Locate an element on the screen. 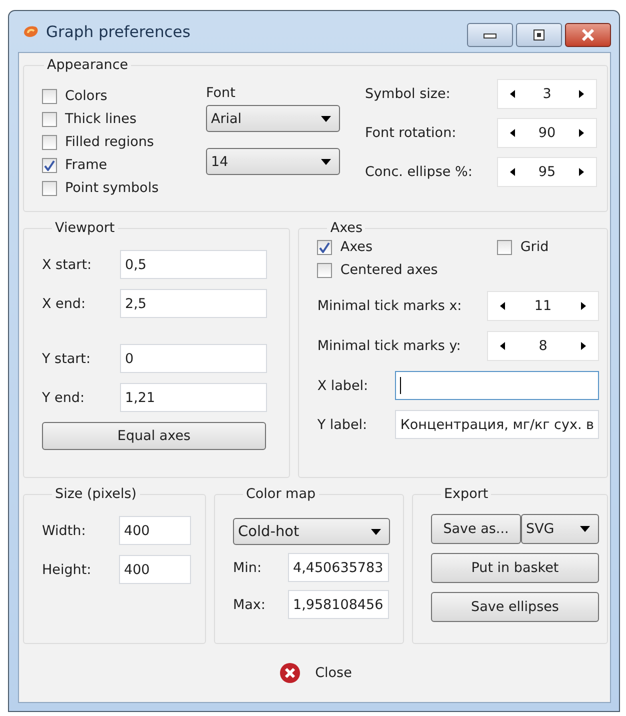  checkbox-label: Point symbols is located at coordinates (112, 188).